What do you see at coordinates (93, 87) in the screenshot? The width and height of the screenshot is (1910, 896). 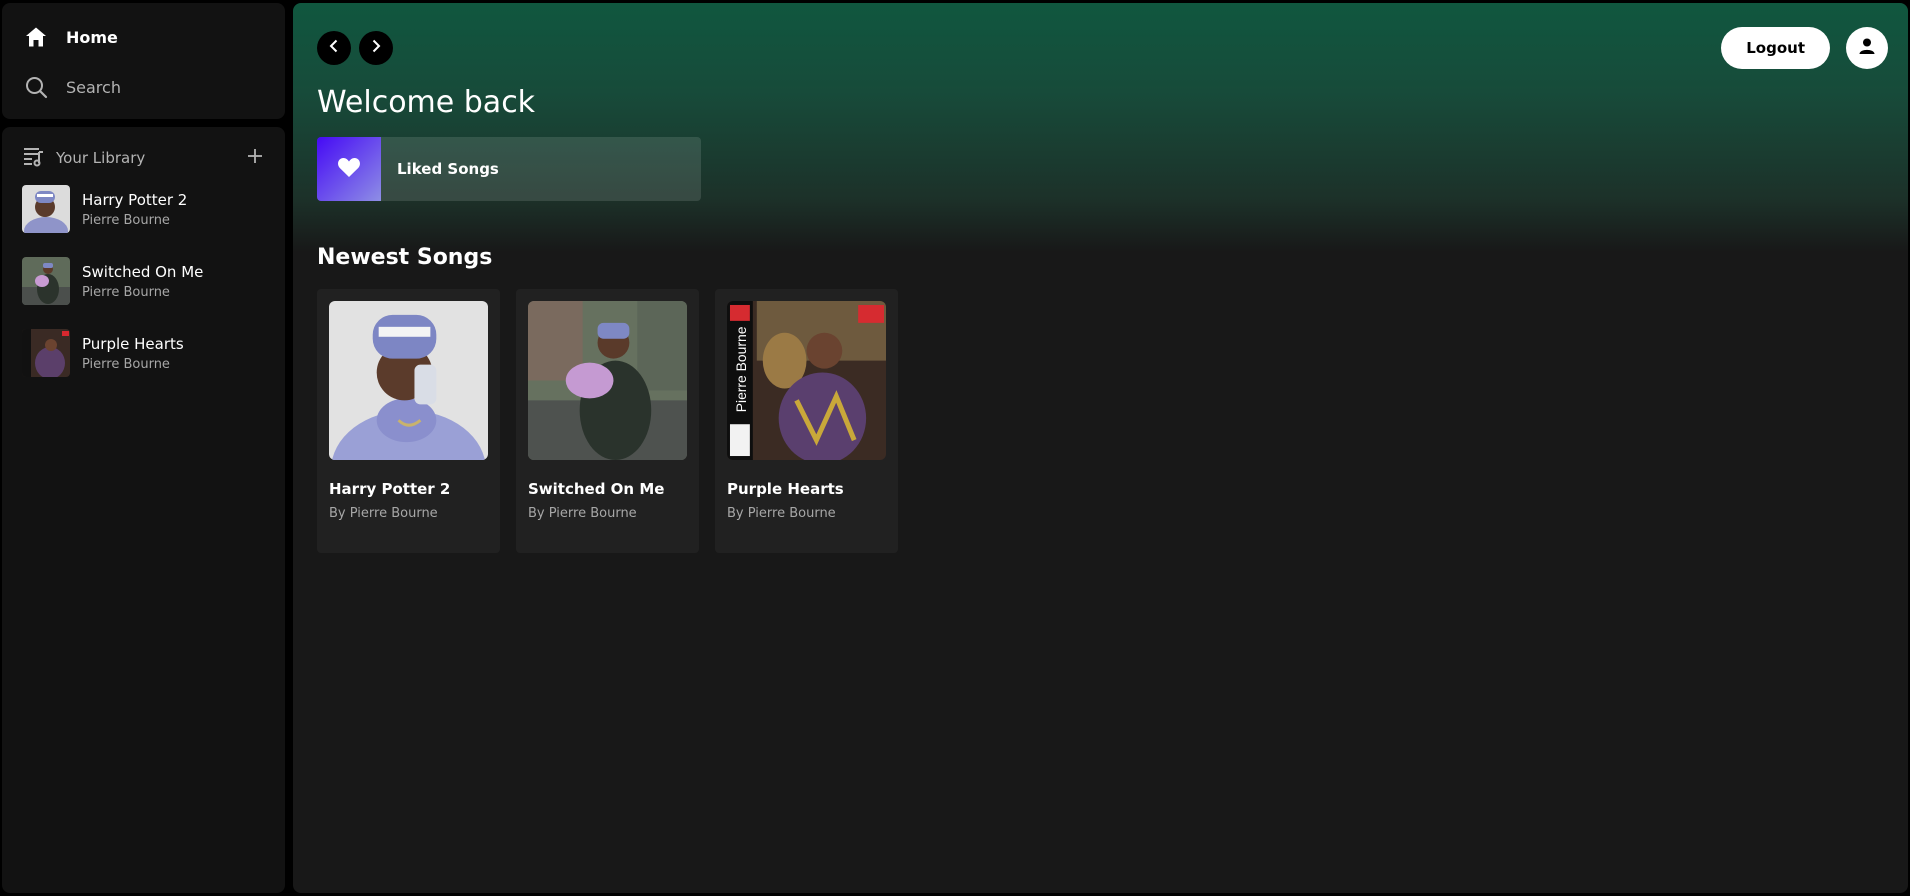 I see `nav-search-label: Search` at bounding box center [93, 87].